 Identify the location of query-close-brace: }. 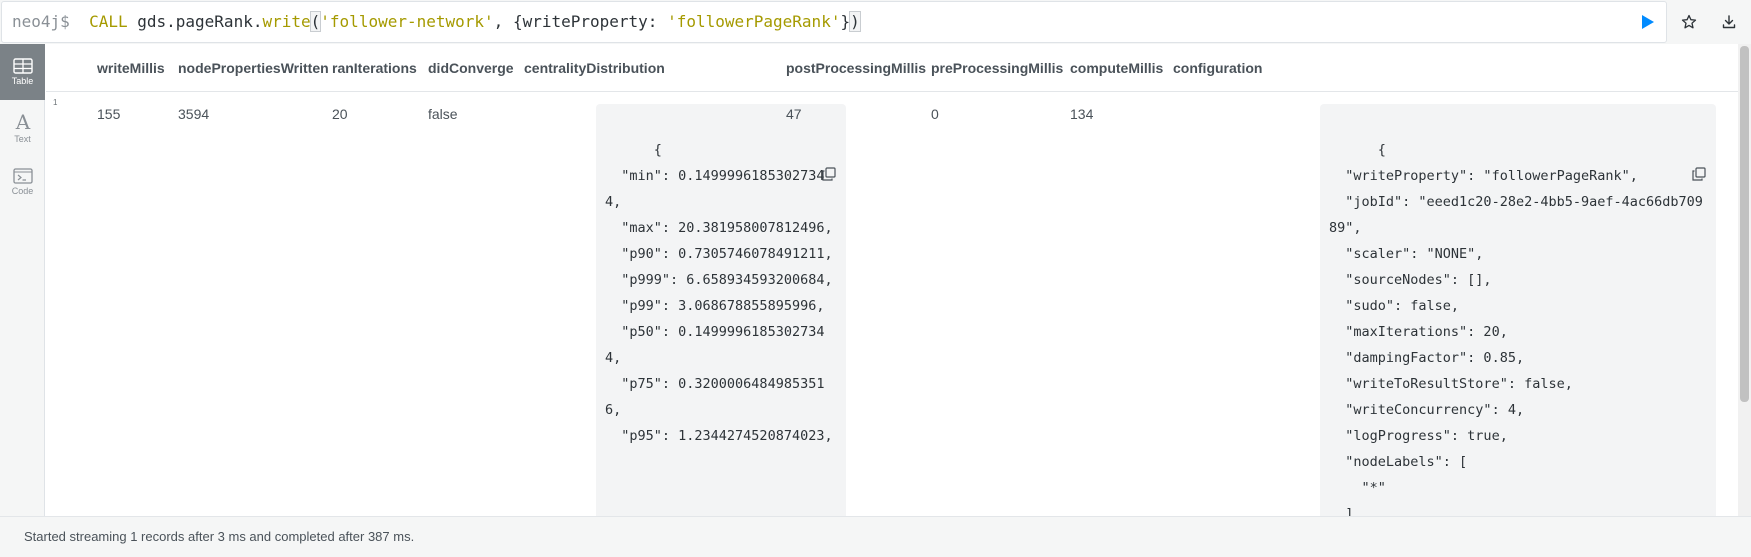
(845, 21).